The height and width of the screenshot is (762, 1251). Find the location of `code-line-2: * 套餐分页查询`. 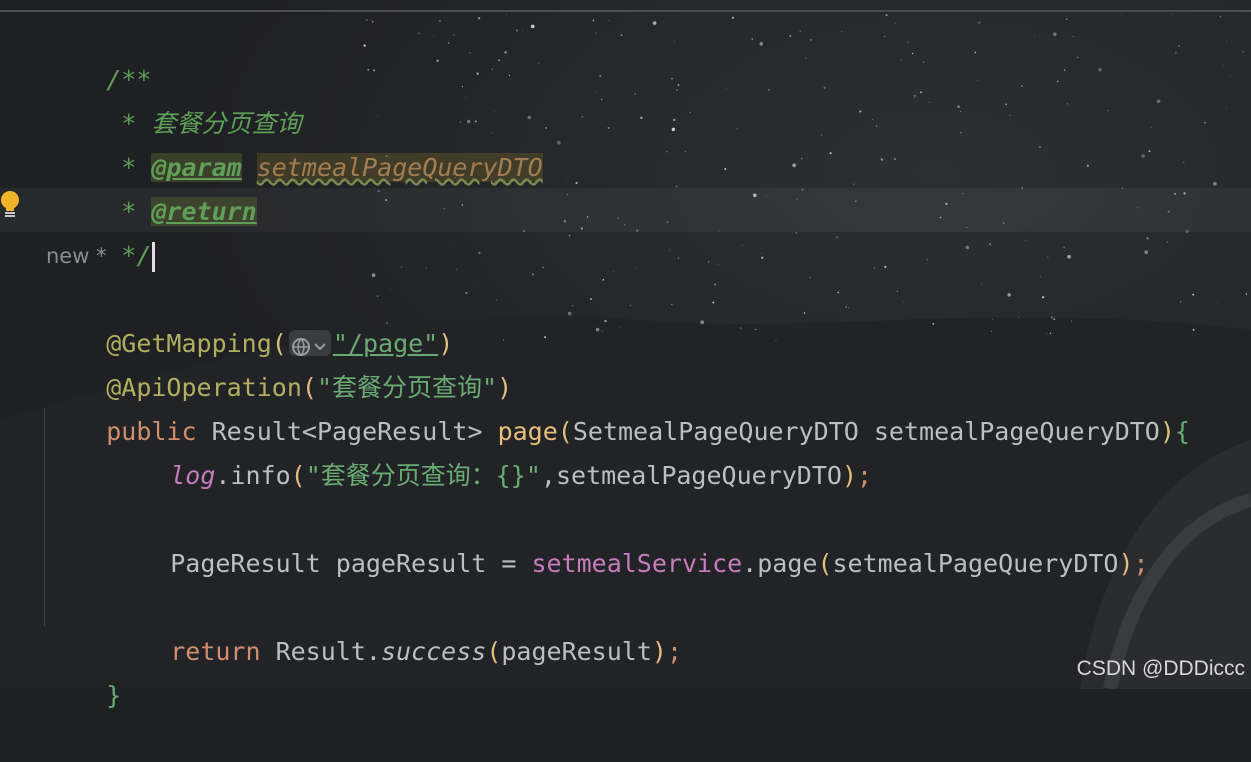

code-line-2: * 套餐分页查询 is located at coordinates (173, 98).